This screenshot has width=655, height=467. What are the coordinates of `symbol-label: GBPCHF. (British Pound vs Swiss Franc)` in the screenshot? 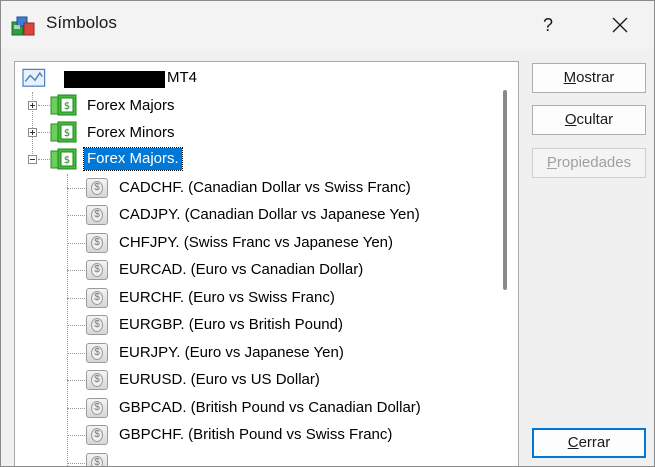 It's located at (256, 434).